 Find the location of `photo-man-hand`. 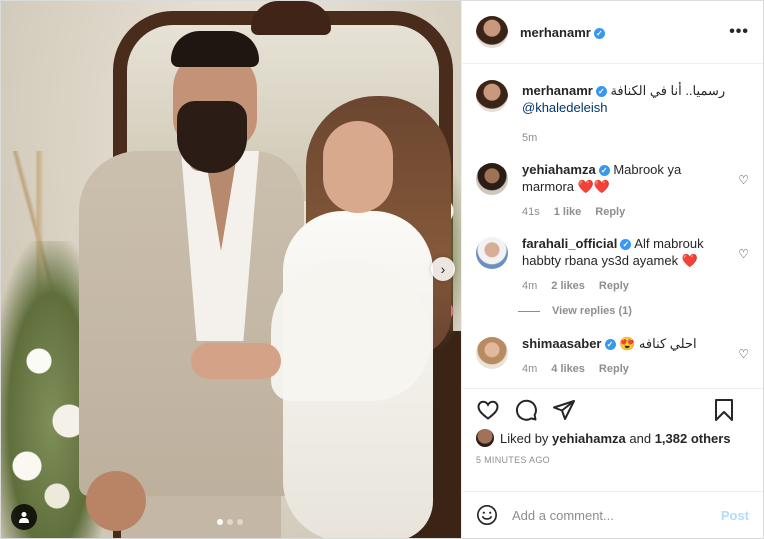

photo-man-hand is located at coordinates (116, 501).